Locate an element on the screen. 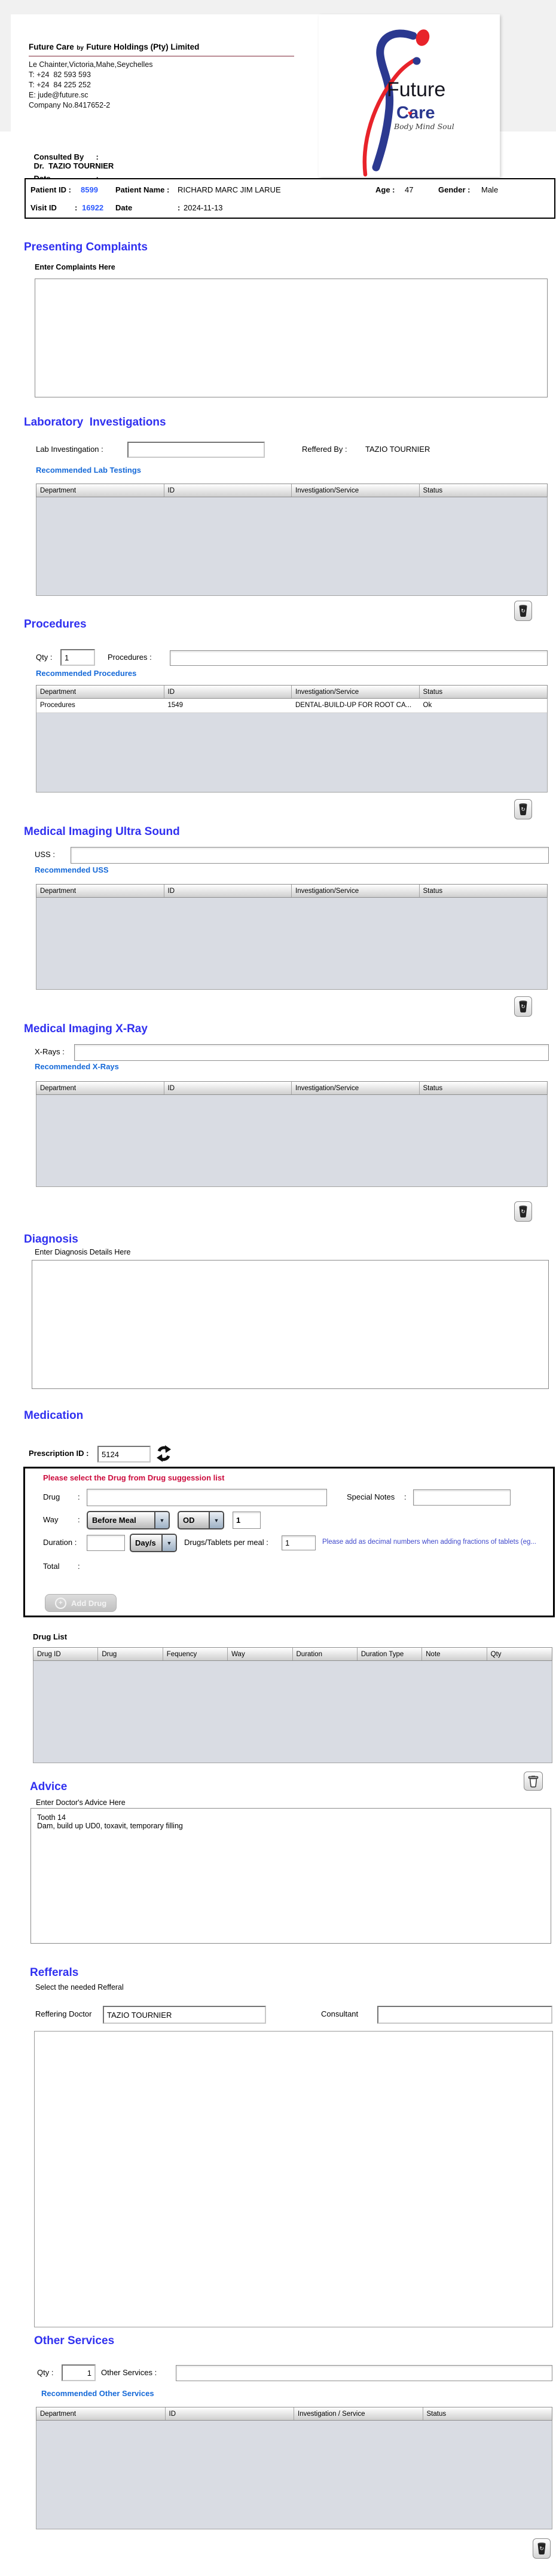  drug-label: Drug is located at coordinates (52, 1496).